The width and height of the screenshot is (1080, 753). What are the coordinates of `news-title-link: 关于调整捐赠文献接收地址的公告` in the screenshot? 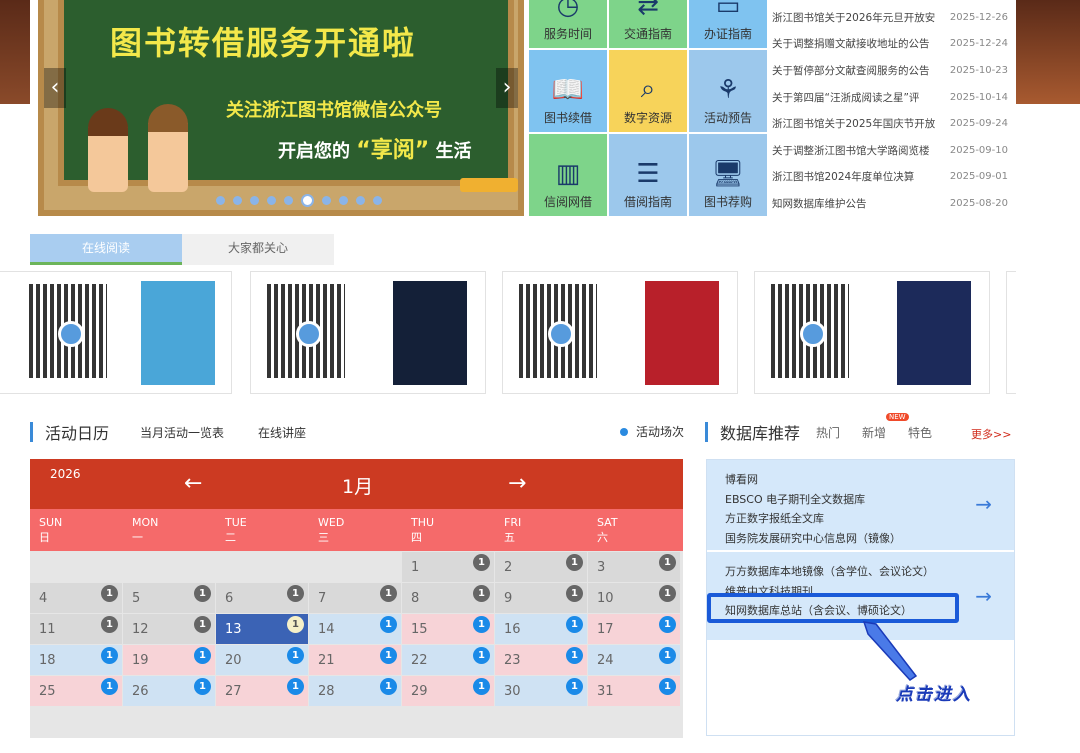 It's located at (858, 43).